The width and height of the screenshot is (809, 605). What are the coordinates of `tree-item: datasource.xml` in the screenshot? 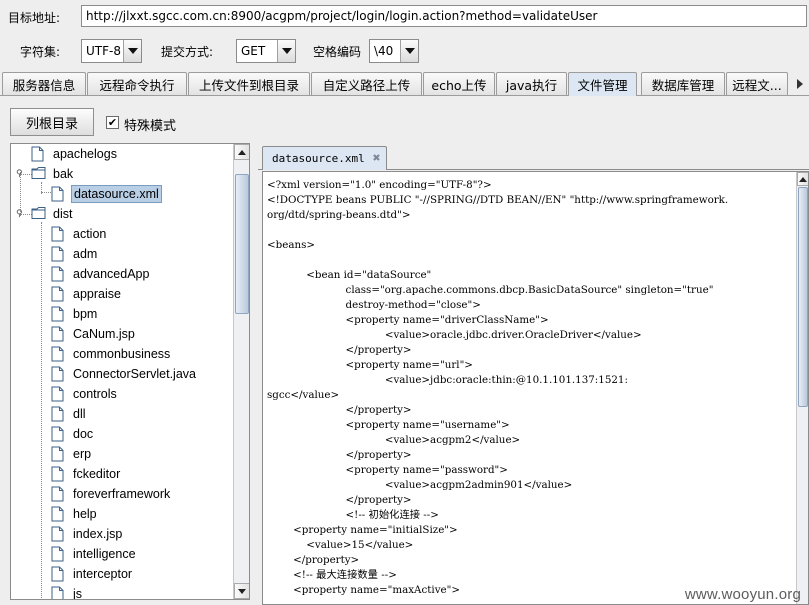 It's located at (106, 194).